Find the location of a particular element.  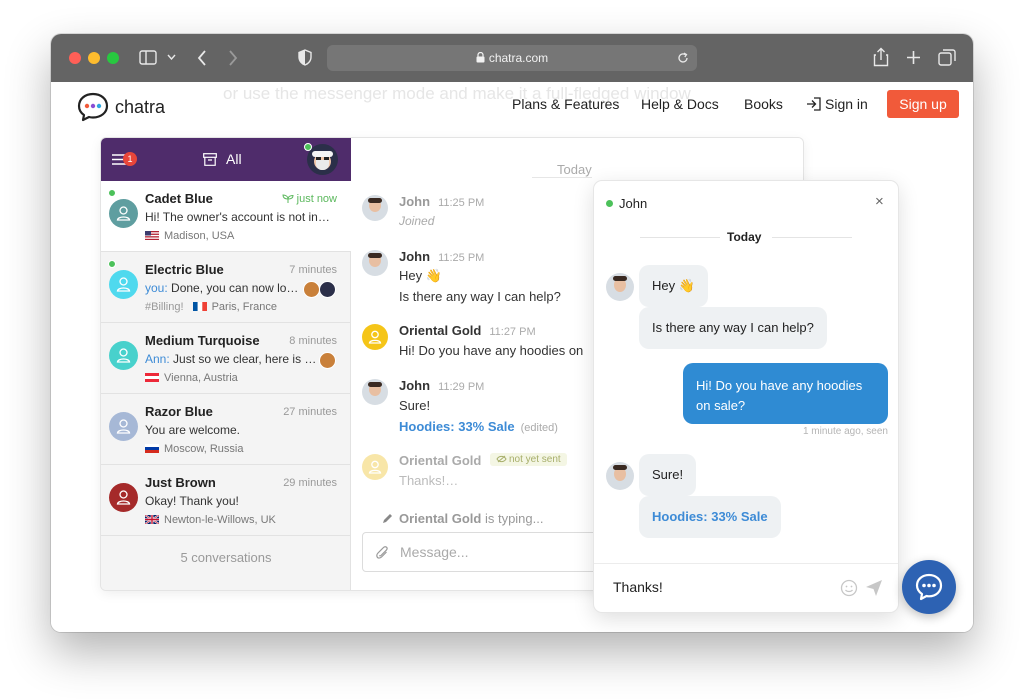

site-logo: chatra is located at coordinates (121, 107).